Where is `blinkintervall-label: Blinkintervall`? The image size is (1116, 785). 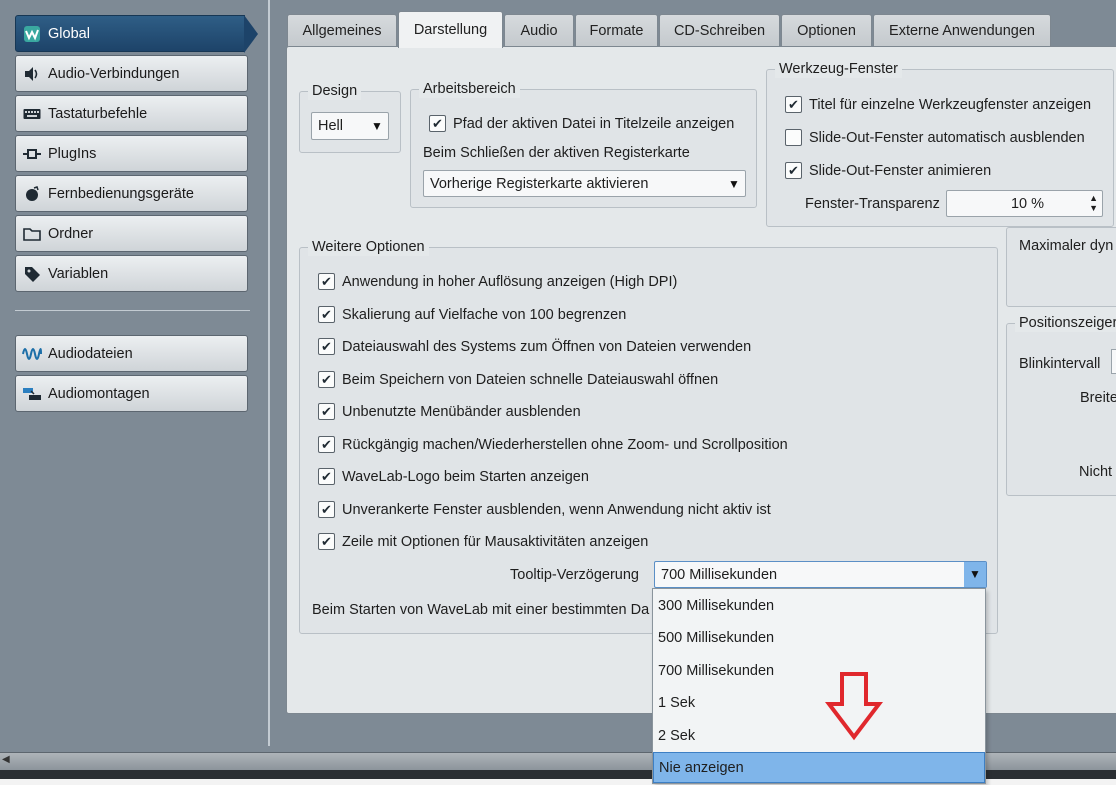 blinkintervall-label: Blinkintervall is located at coordinates (1060, 364).